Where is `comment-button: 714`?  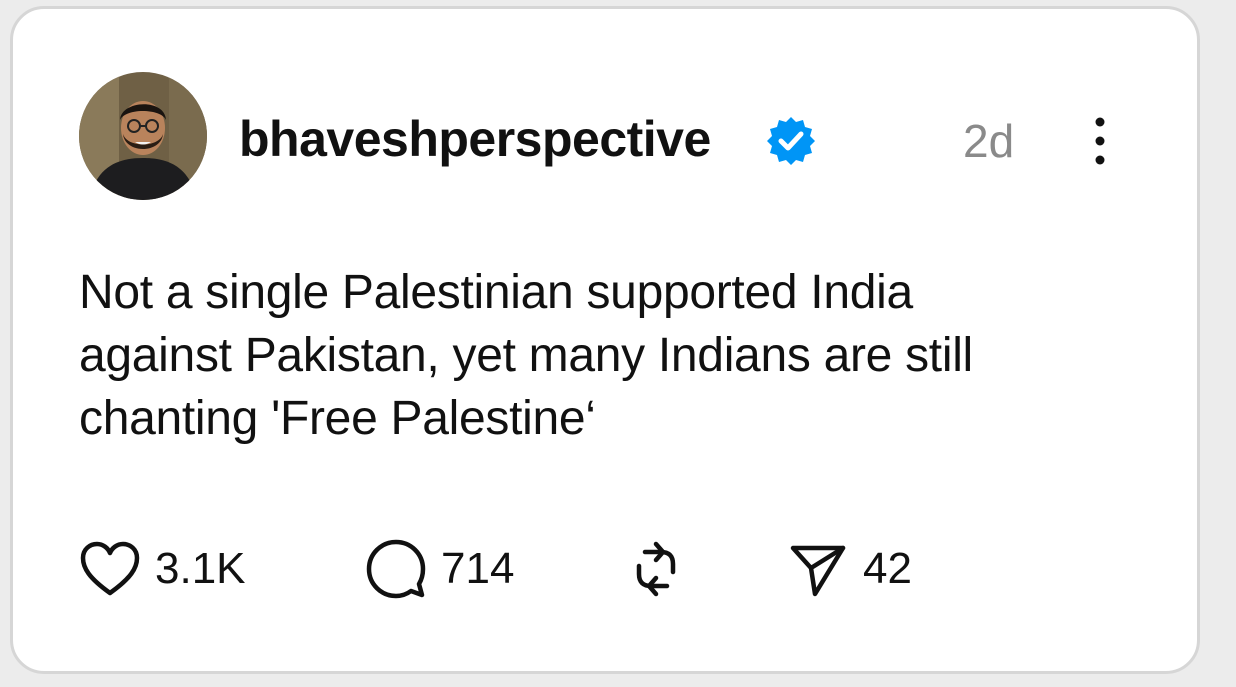
comment-button: 714 is located at coordinates (439, 569).